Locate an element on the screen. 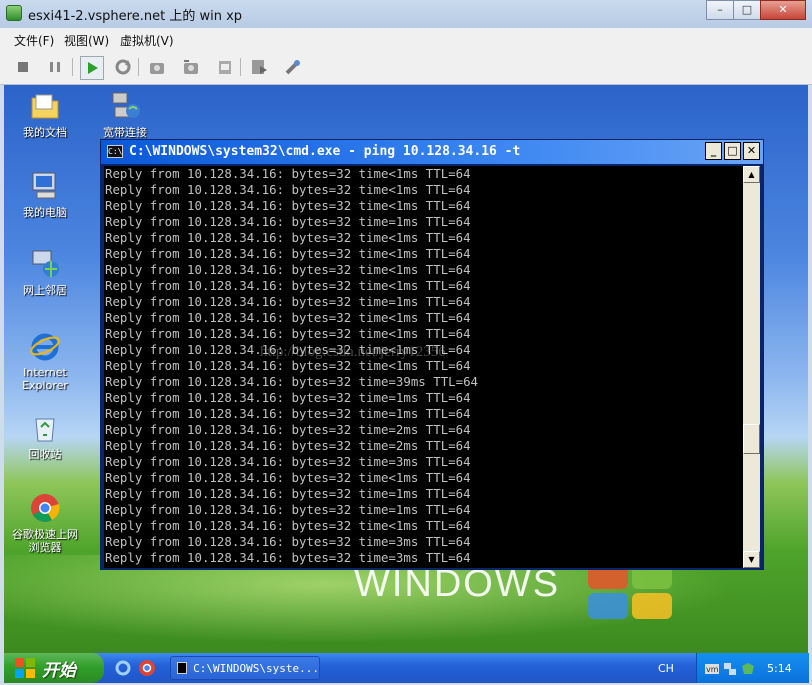 This screenshot has width=812, height=685. menu-view: 视图(W) is located at coordinates (86, 40).